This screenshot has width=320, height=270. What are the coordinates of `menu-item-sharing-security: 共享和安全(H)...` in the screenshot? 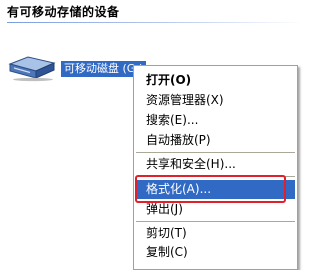 It's located at (215, 164).